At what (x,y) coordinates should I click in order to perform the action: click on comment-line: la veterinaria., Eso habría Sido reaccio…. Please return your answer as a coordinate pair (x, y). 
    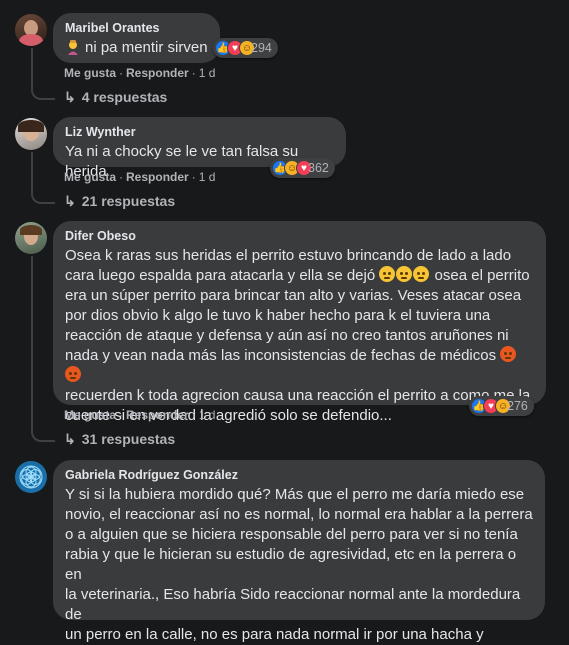
    Looking at the image, I should click on (293, 604).